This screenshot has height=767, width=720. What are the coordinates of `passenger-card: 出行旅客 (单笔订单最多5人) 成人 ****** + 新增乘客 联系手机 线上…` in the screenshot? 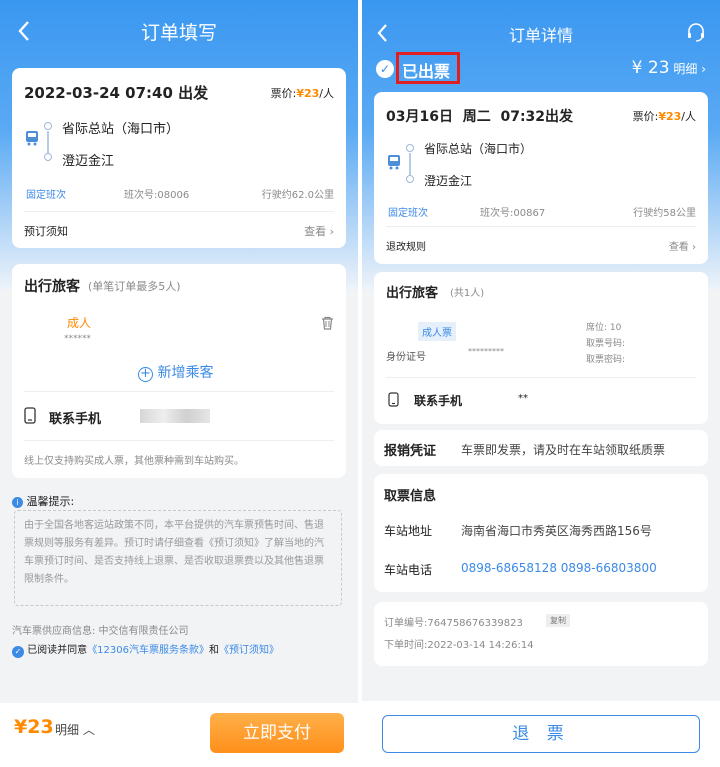 It's located at (179, 371).